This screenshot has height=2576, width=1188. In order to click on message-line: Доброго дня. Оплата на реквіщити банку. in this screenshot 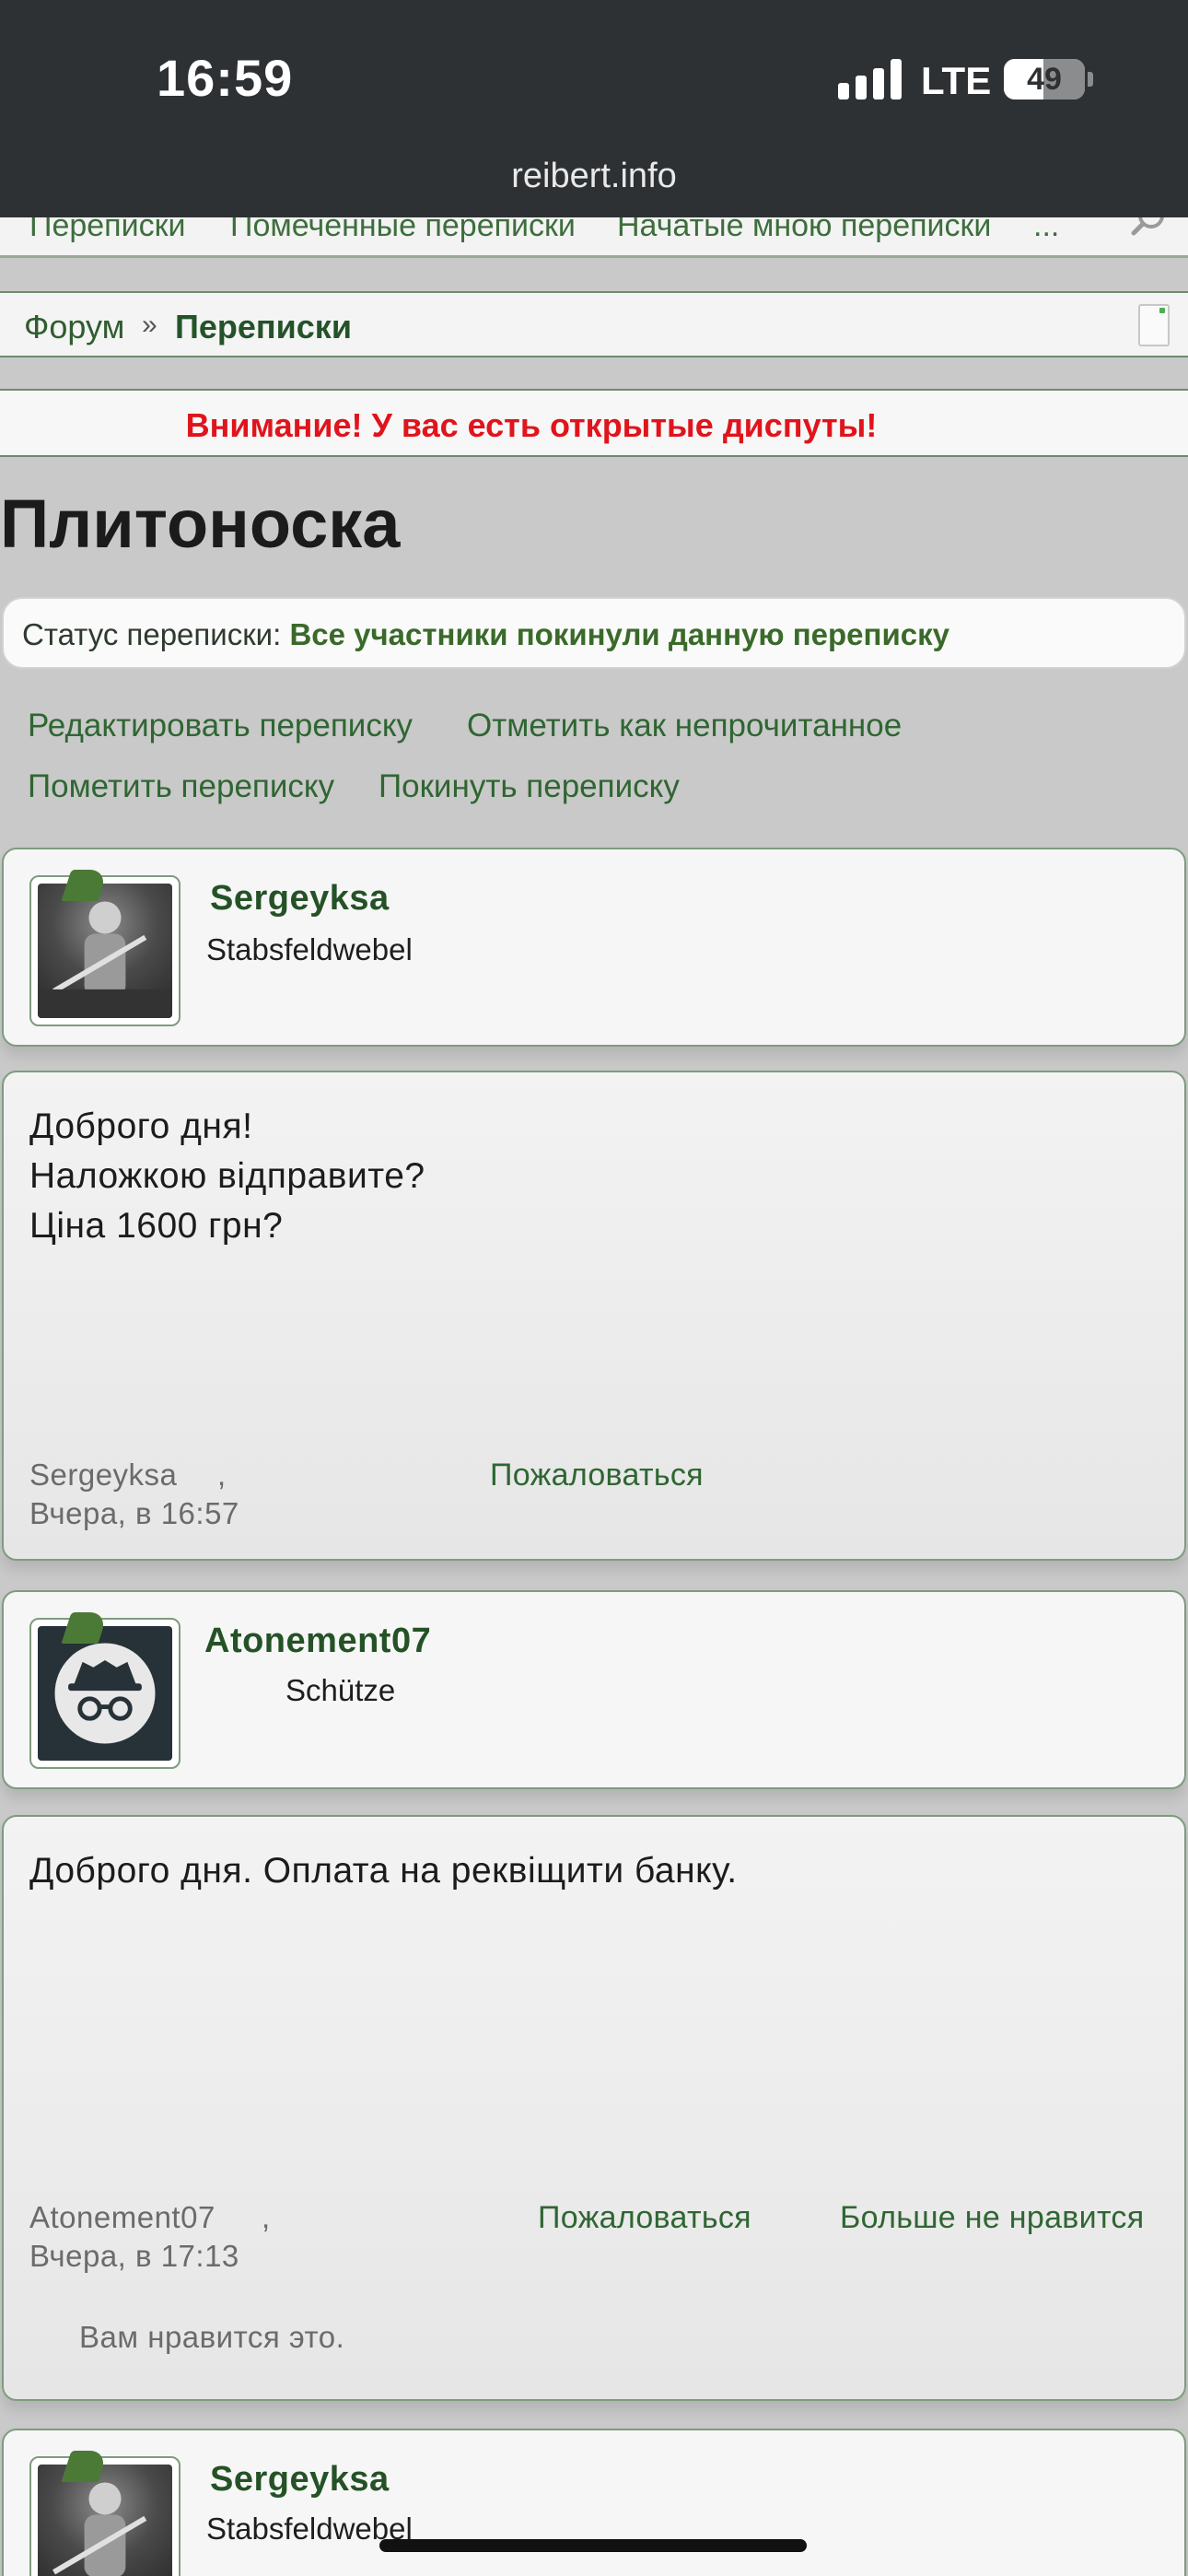, I will do `click(383, 1871)`.